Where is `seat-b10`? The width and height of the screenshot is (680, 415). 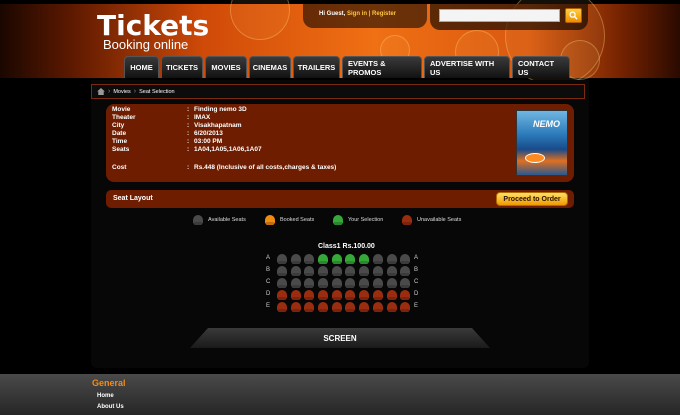
seat-b10 is located at coordinates (405, 270).